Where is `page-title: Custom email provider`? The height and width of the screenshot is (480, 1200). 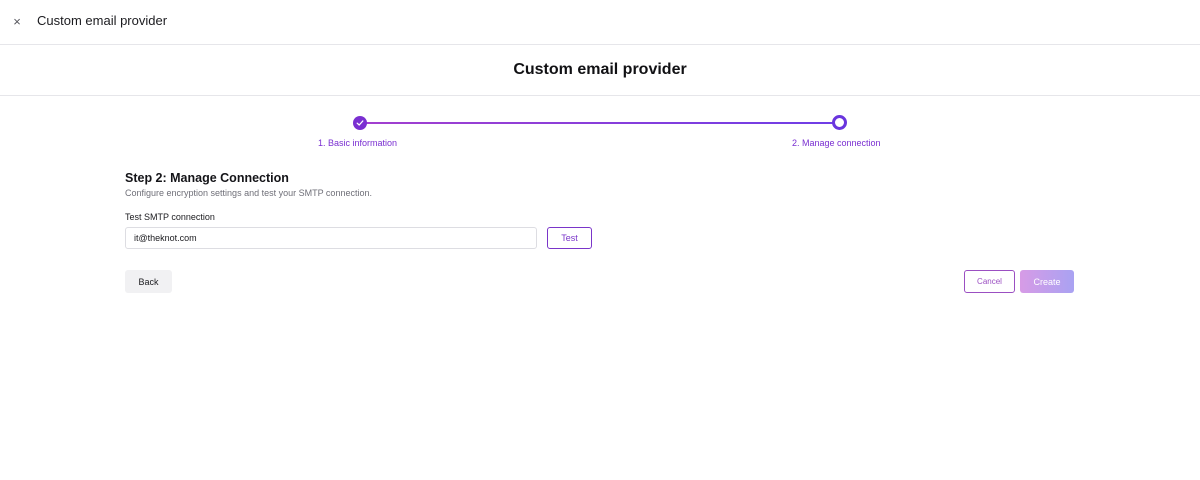 page-title: Custom email provider is located at coordinates (600, 69).